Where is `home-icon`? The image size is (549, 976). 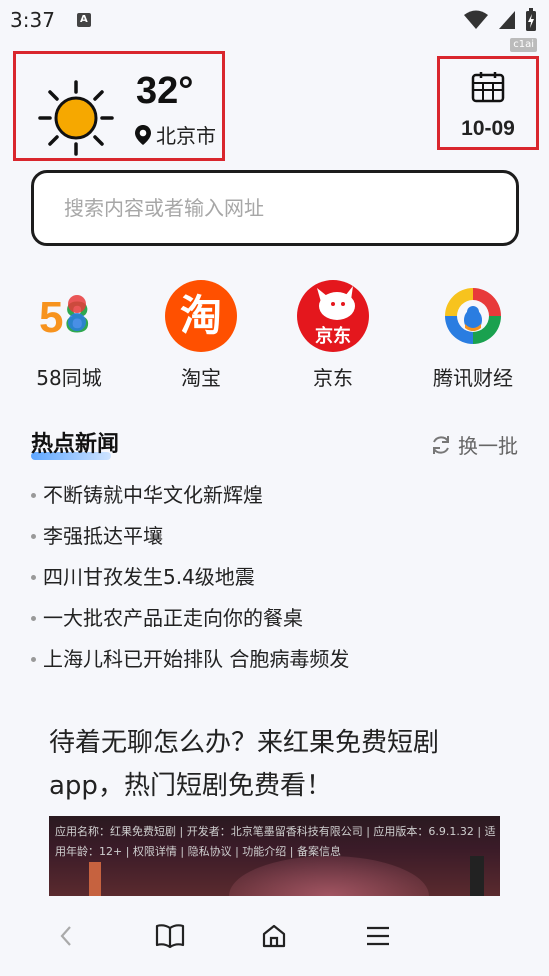 home-icon is located at coordinates (274, 936).